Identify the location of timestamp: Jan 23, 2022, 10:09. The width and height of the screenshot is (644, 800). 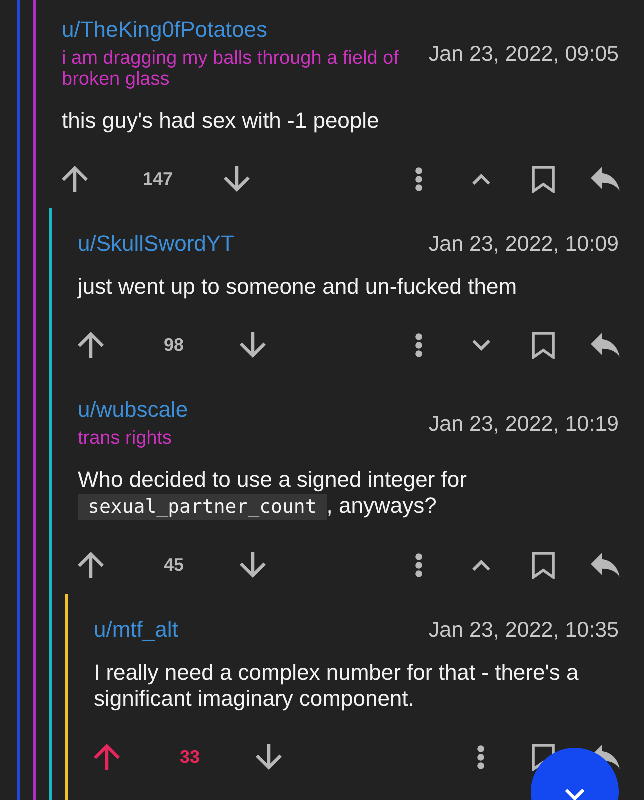
(523, 244).